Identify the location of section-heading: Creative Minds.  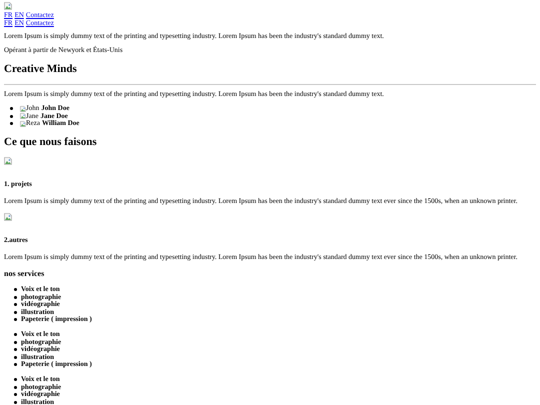
(40, 69).